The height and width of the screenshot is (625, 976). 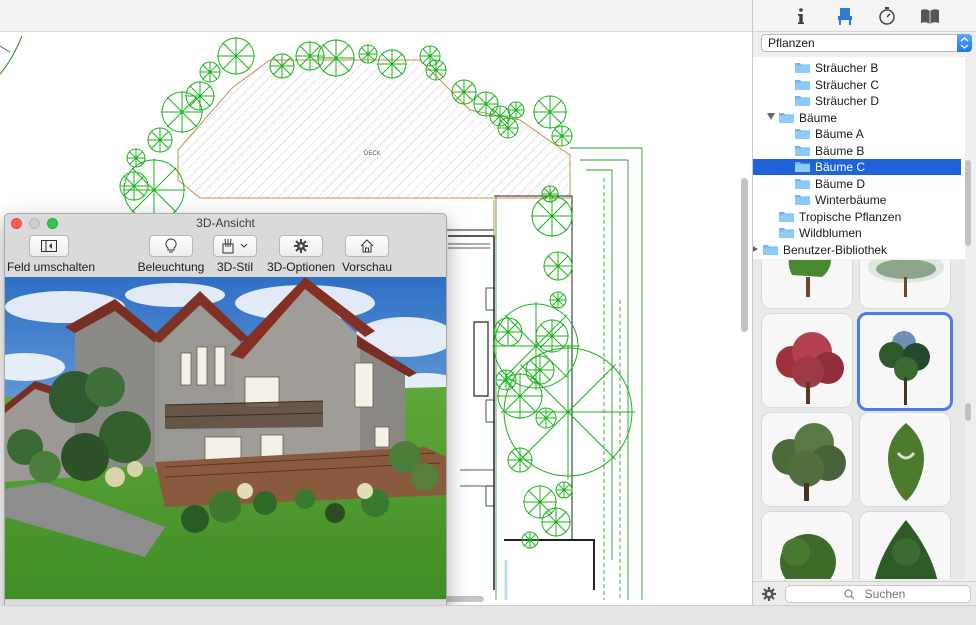 What do you see at coordinates (857, 217) in the screenshot?
I see `tree-item: Tropische Pflanzen` at bounding box center [857, 217].